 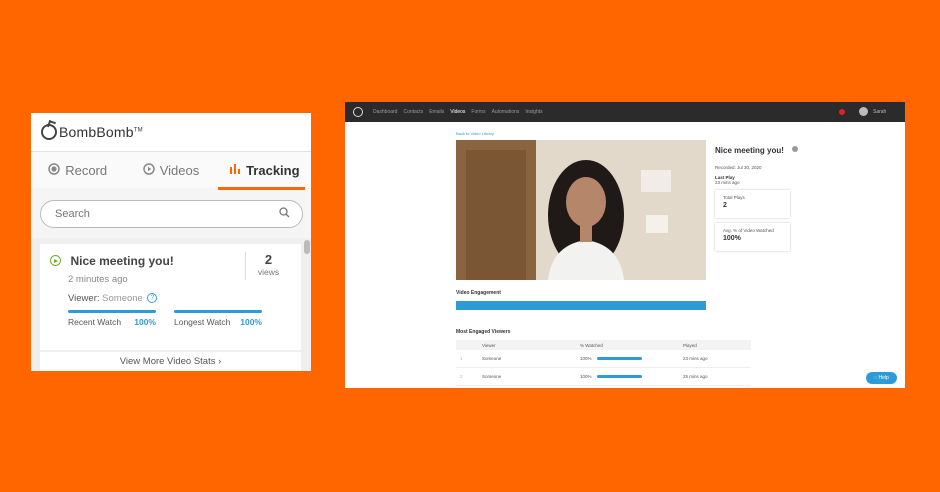 What do you see at coordinates (84, 298) in the screenshot?
I see `viewer-label: Viewer:` at bounding box center [84, 298].